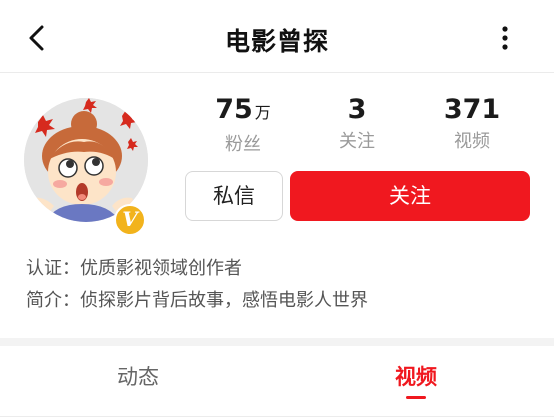  I want to click on certification-text: 认证：优质影视领域创作者, so click(134, 268).